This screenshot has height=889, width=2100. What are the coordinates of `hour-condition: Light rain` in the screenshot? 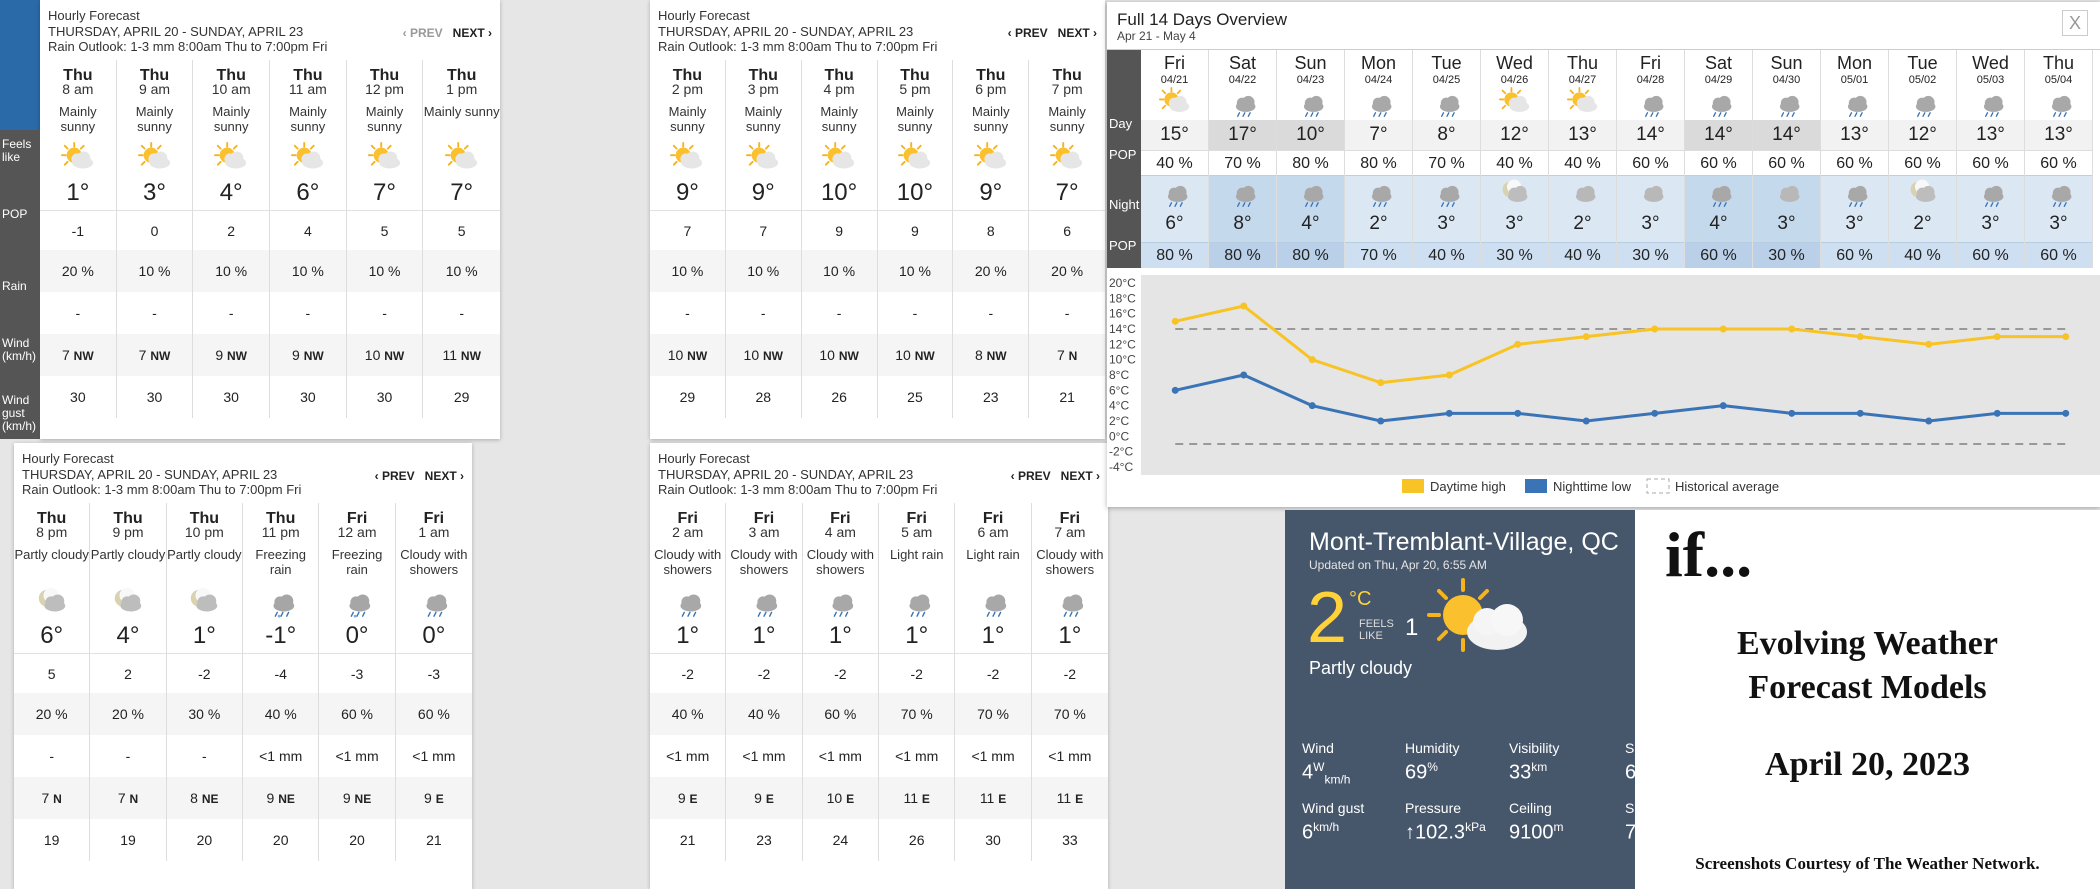 It's located at (993, 554).